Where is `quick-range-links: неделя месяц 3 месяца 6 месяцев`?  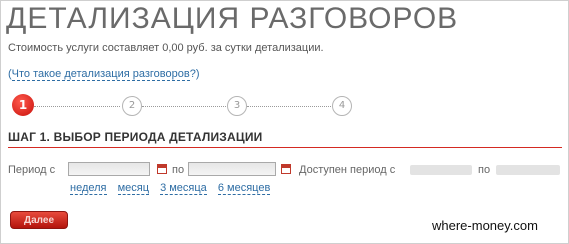 quick-range-links: неделя месяц 3 месяца 6 месяцев is located at coordinates (174, 188).